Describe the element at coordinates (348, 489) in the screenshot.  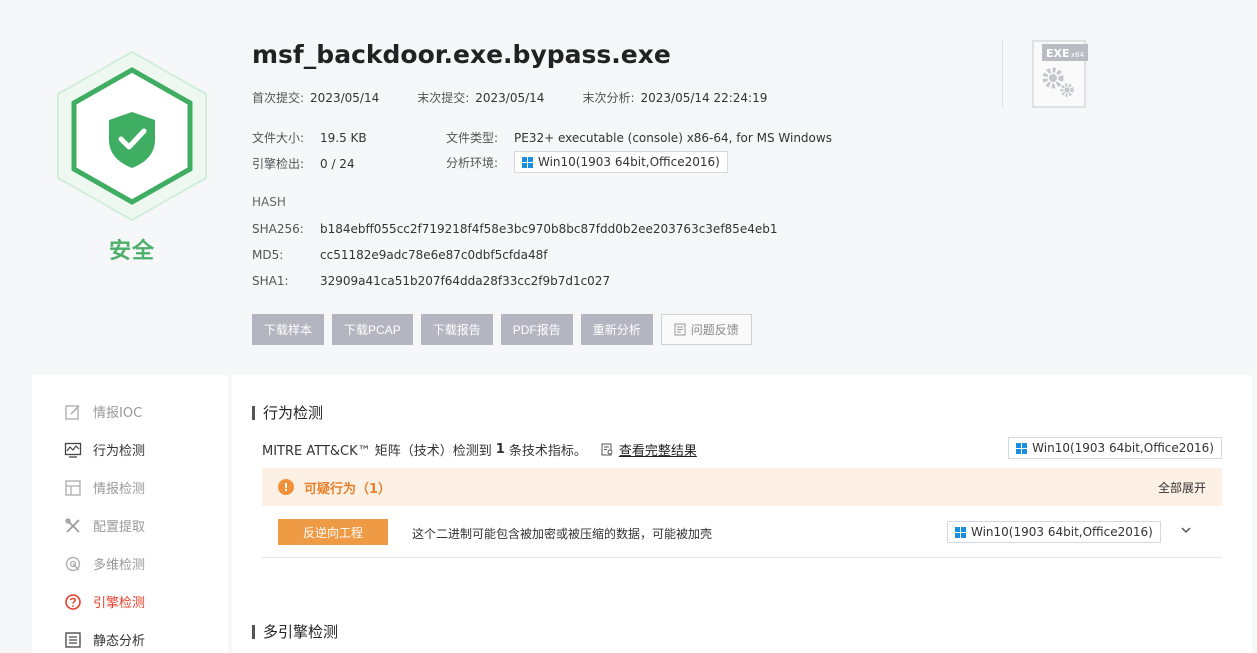
I see `suspicious-behavior-title: 可疑行为（1）` at that location.